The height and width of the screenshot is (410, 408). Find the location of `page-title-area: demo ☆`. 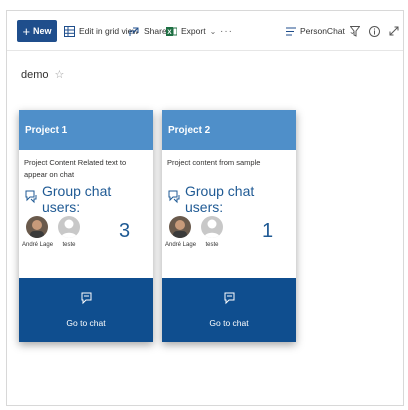

page-title-area: demo ☆ is located at coordinates (43, 75).